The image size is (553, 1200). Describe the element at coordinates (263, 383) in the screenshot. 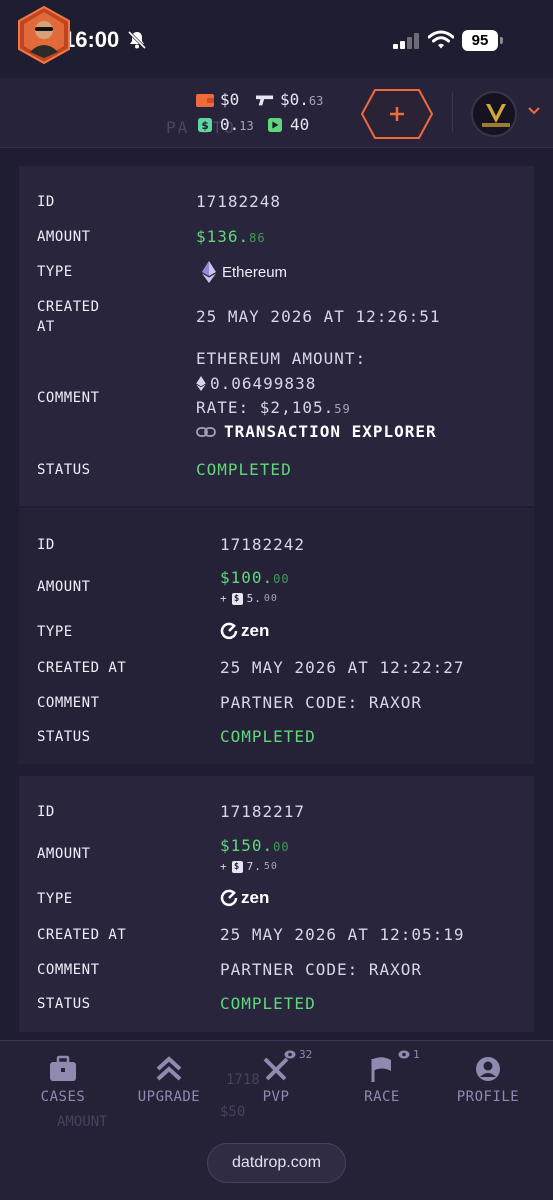

I see `eth-amount-value: 0.06499838` at that location.